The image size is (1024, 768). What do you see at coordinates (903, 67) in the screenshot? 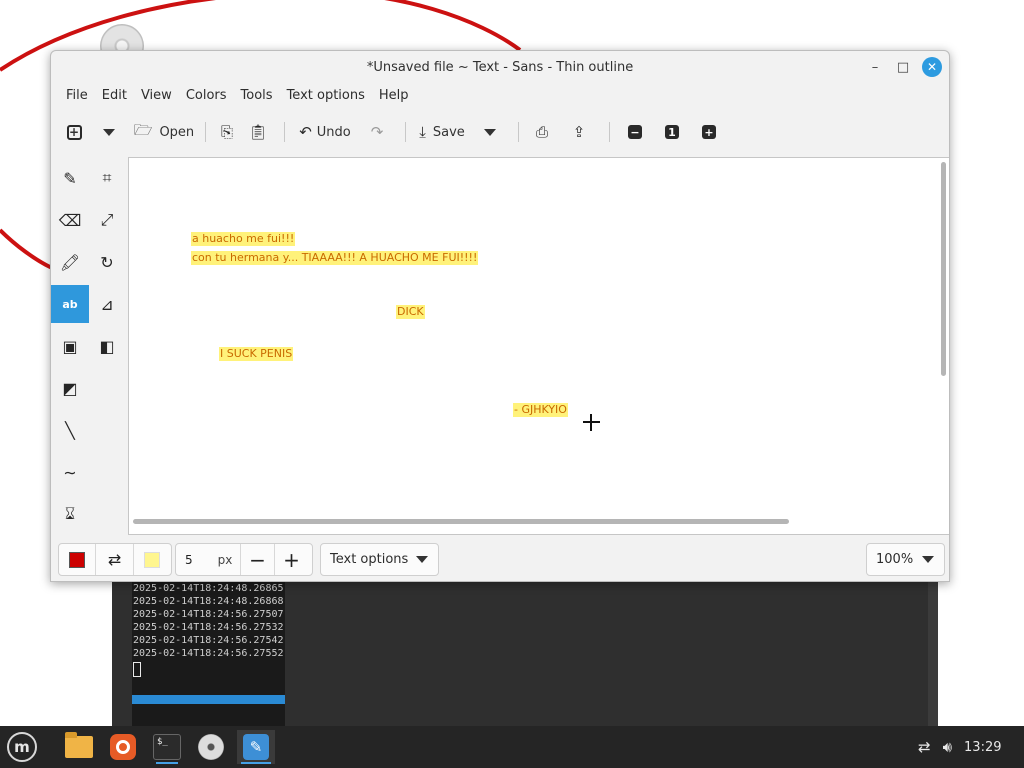
I see `maximize-button: □` at bounding box center [903, 67].